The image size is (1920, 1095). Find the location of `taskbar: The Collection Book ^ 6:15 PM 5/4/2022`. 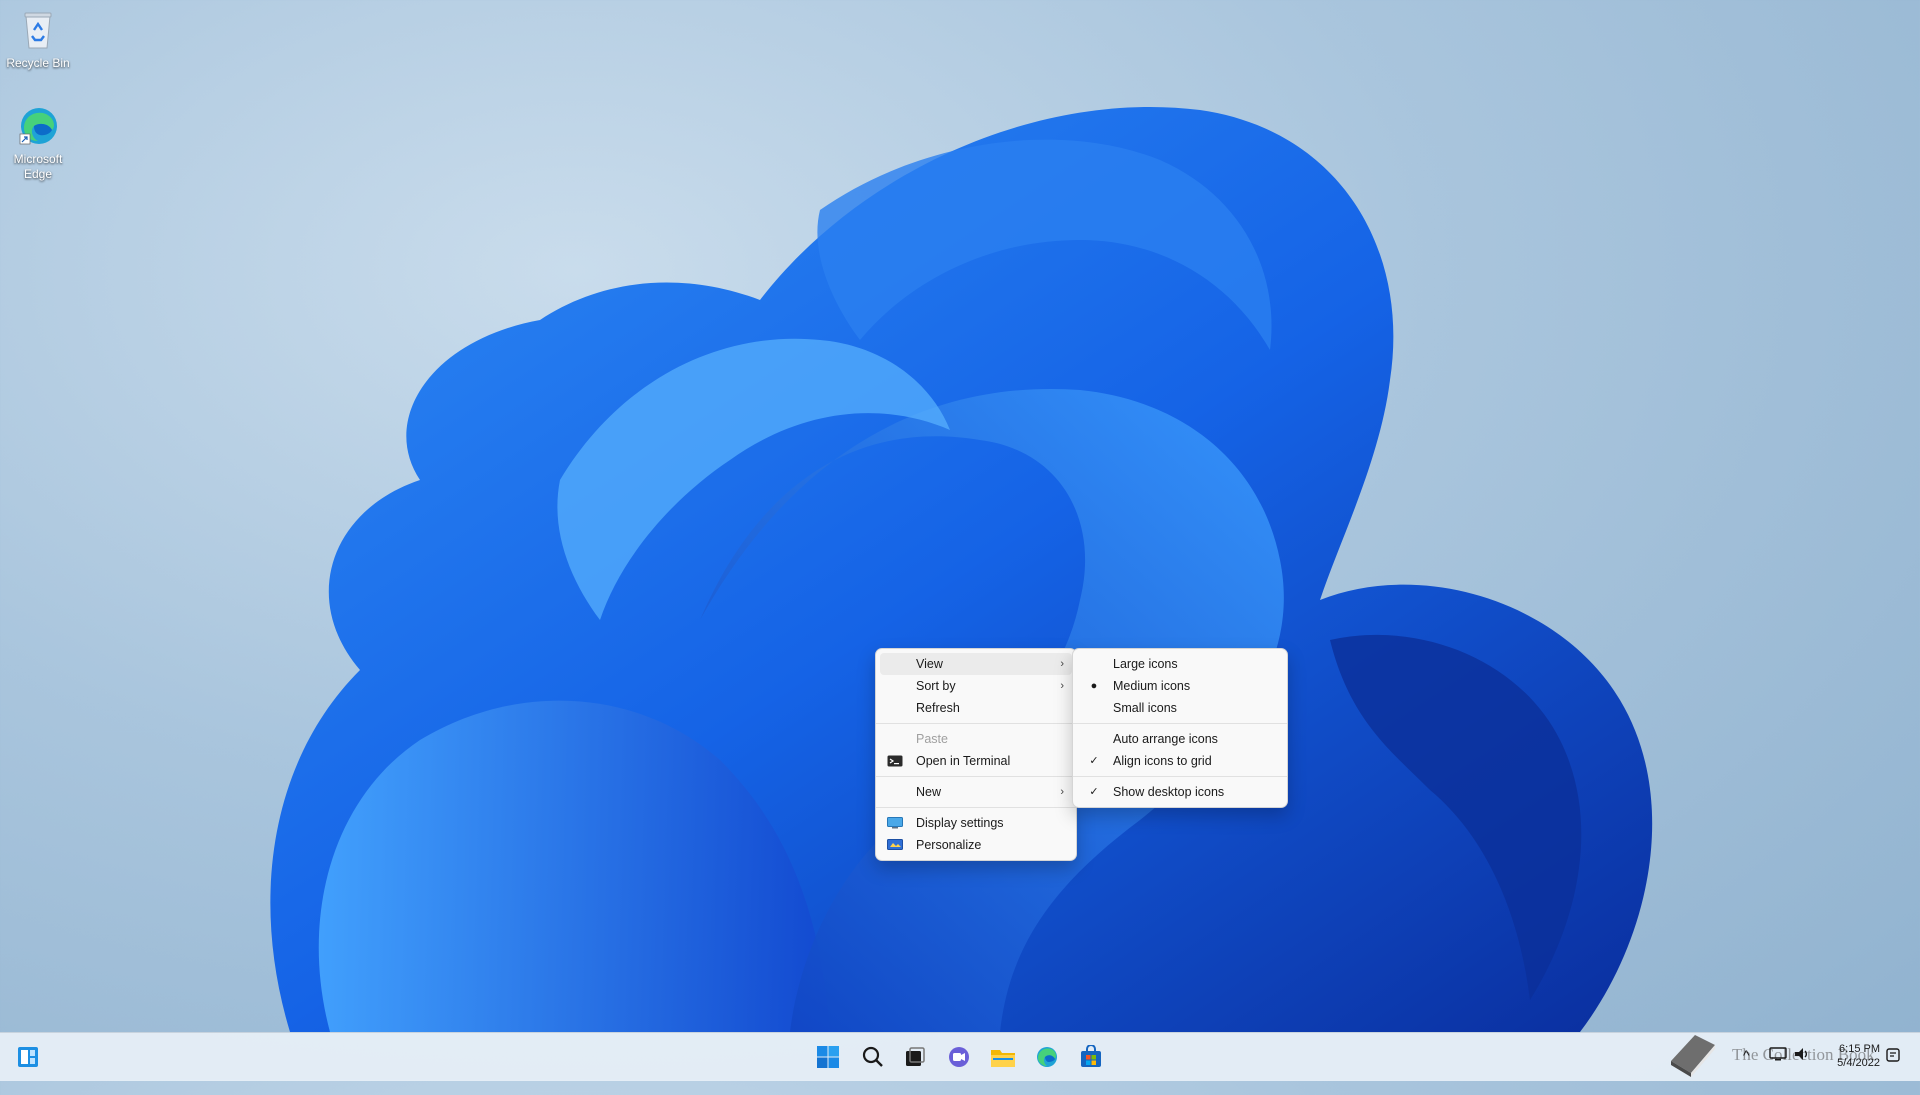

taskbar: The Collection Book ^ 6:15 PM 5/4/2022 is located at coordinates (960, 1056).